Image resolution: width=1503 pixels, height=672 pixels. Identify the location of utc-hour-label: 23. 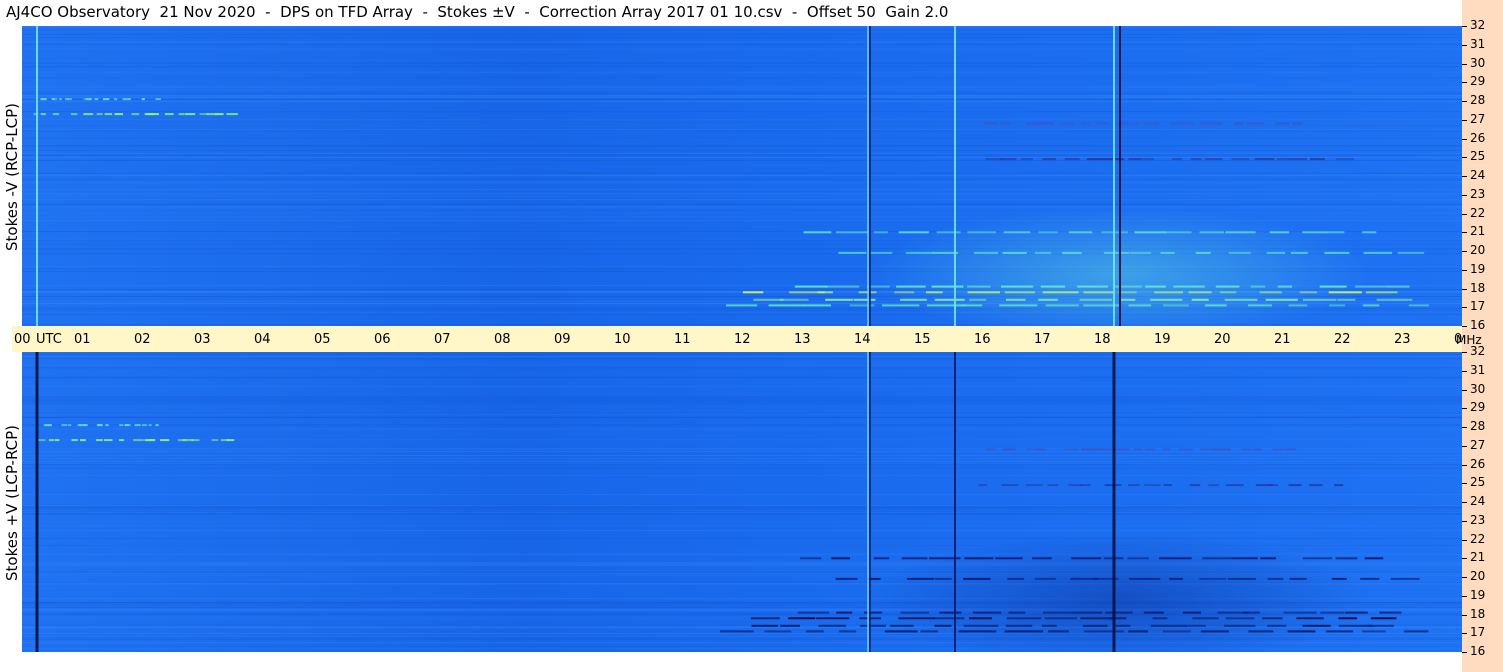
(1402, 339).